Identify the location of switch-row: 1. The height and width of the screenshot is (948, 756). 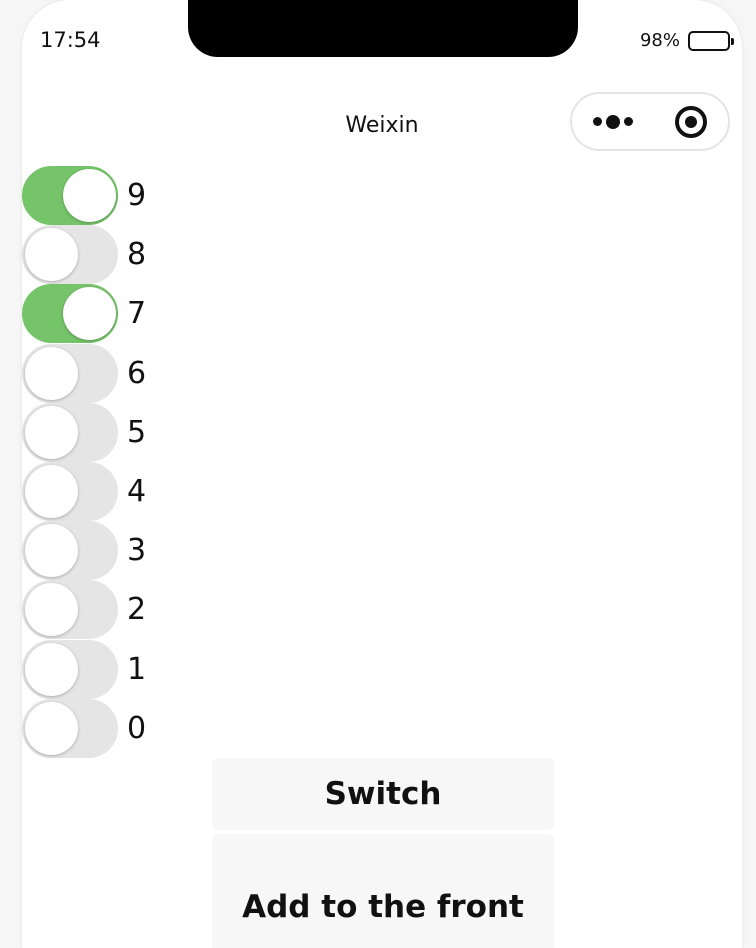
(84, 669).